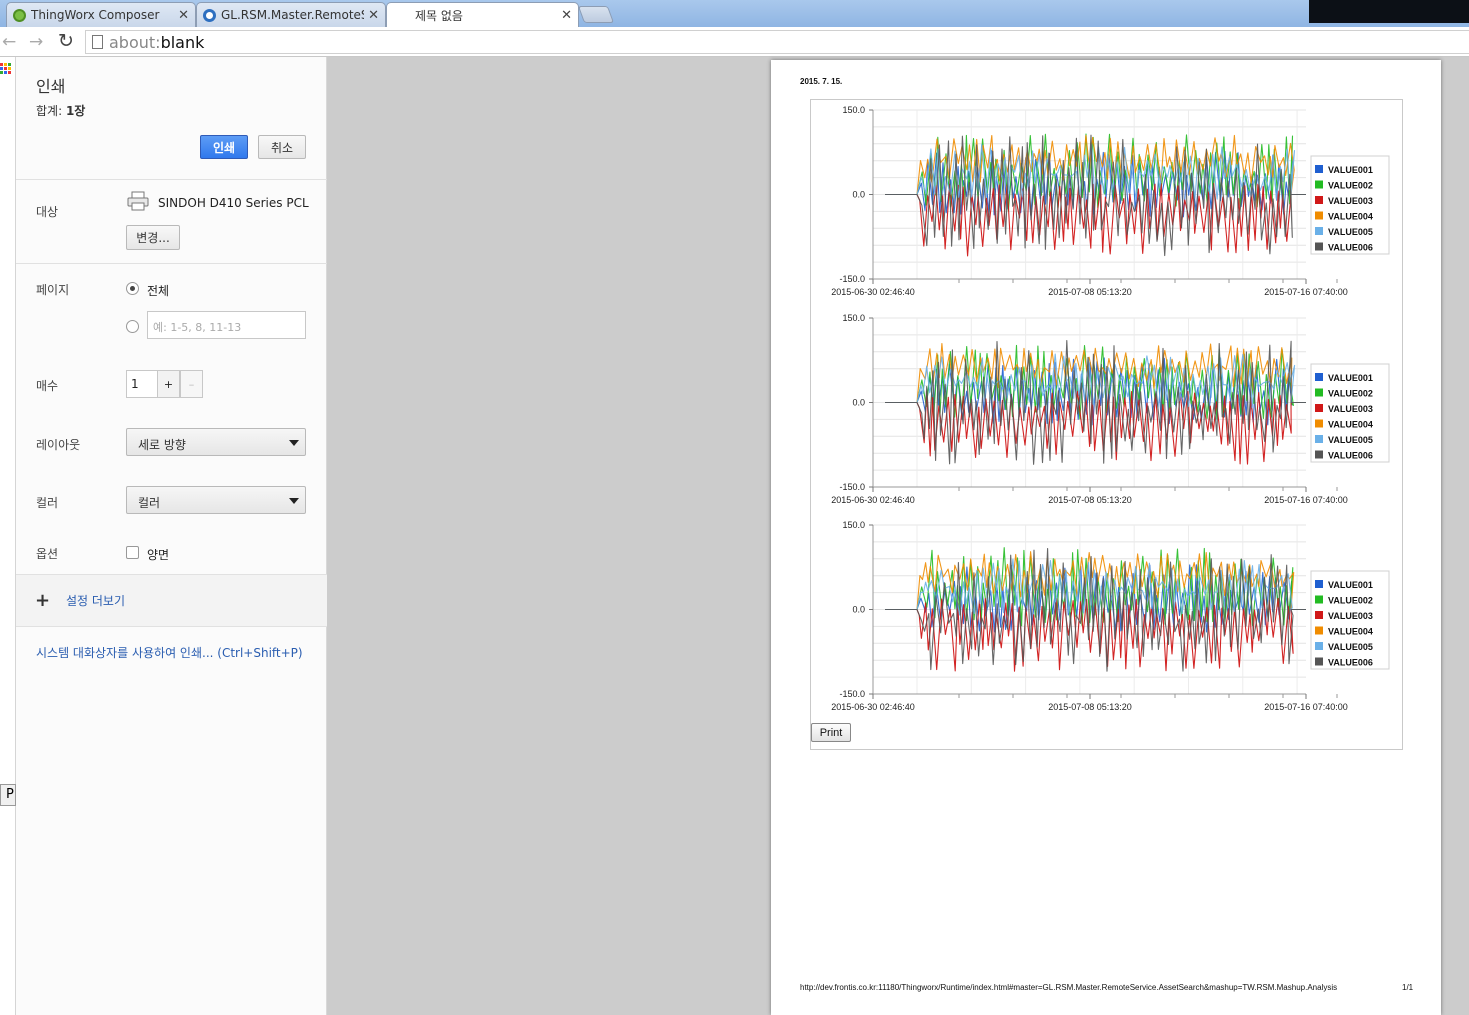 The width and height of the screenshot is (1469, 1015). I want to click on page-total: 합계: 1장, so click(60, 110).